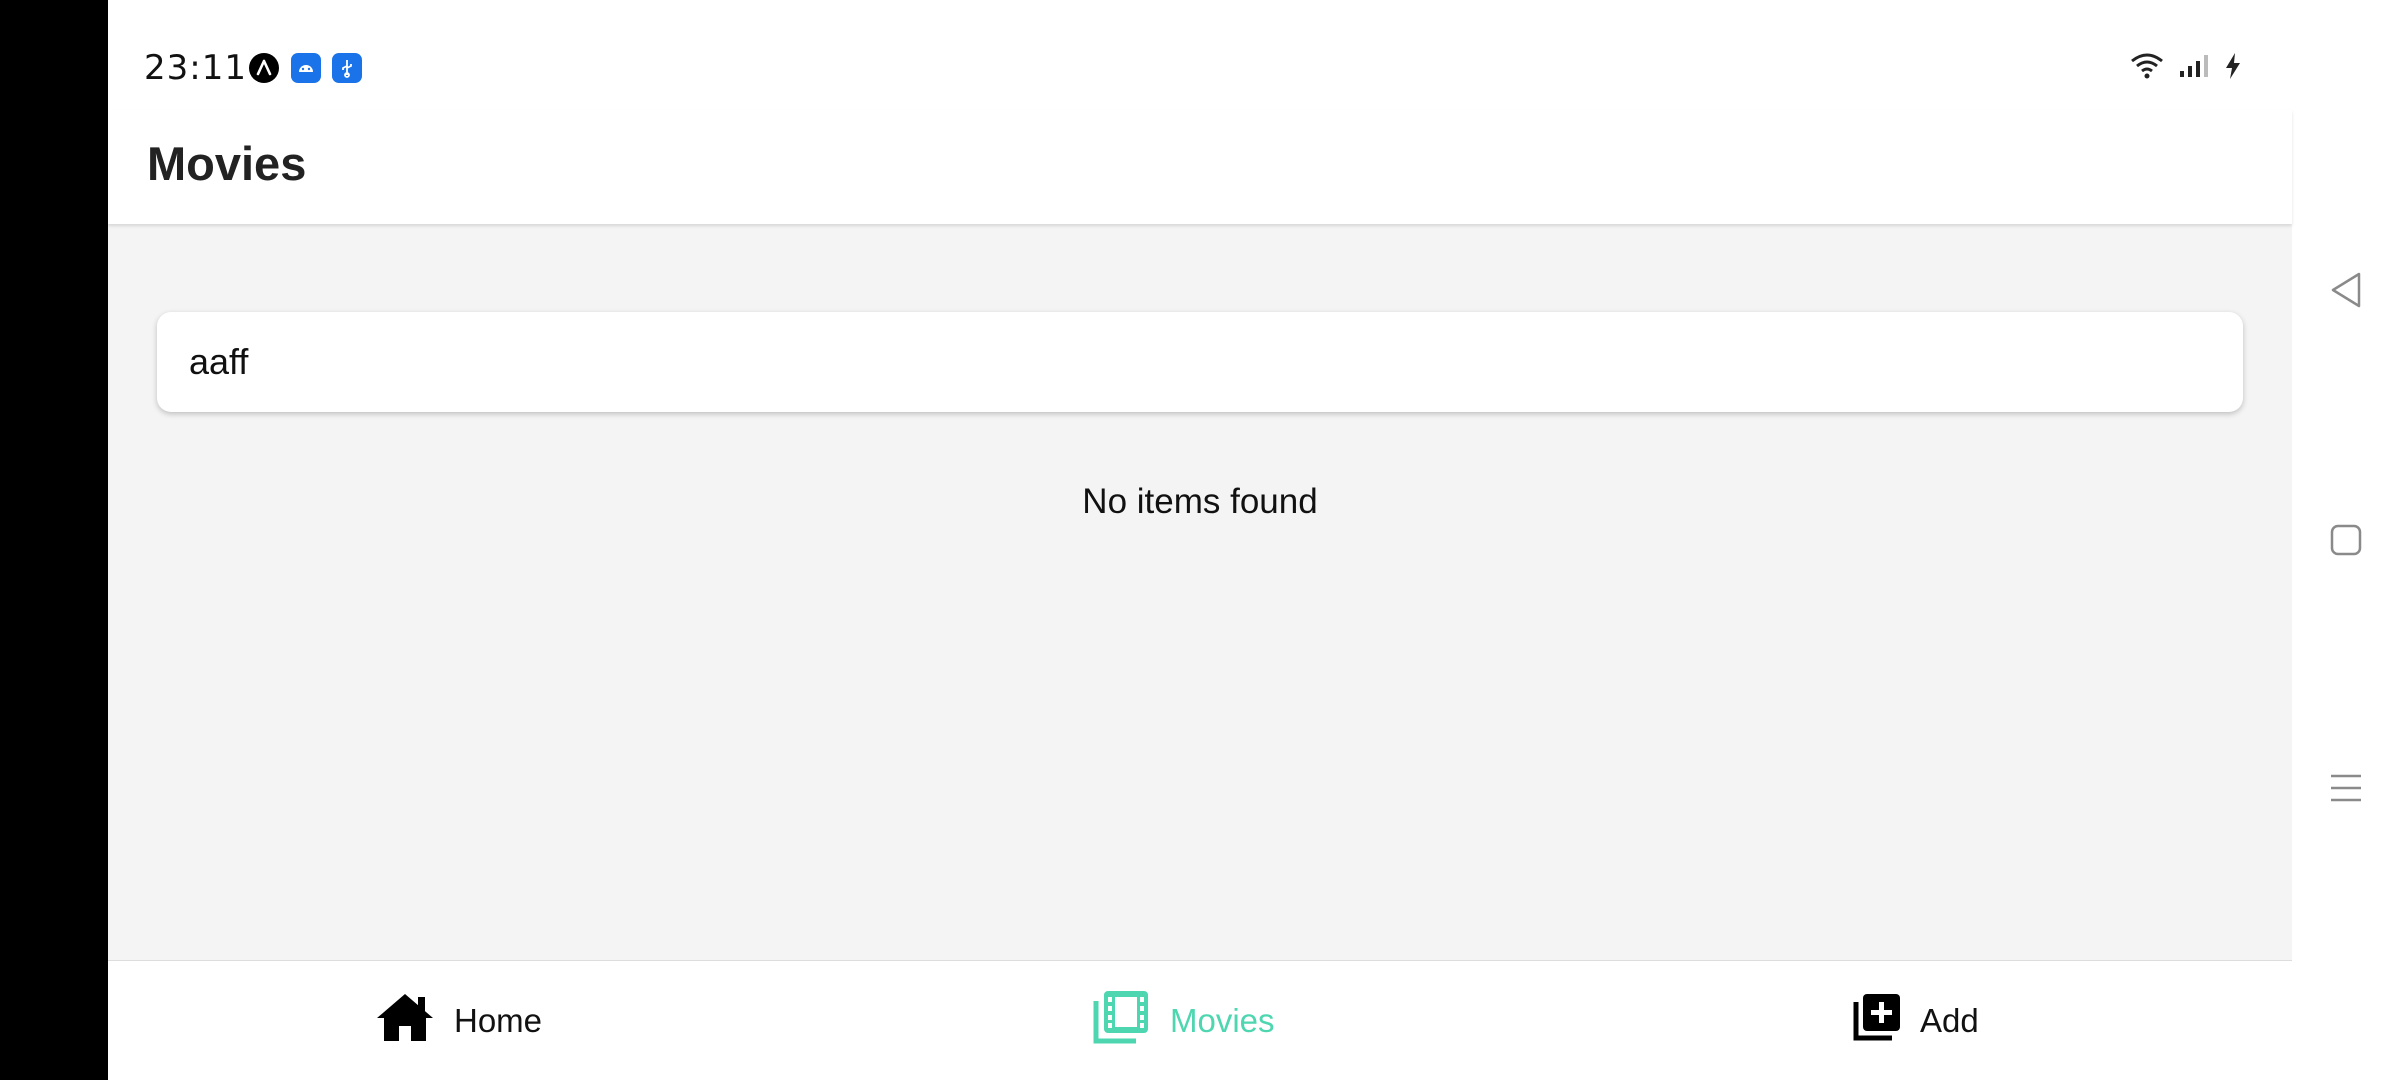 The height and width of the screenshot is (1080, 2400). Describe the element at coordinates (1877, 1021) in the screenshot. I see `add-library-icon` at that location.